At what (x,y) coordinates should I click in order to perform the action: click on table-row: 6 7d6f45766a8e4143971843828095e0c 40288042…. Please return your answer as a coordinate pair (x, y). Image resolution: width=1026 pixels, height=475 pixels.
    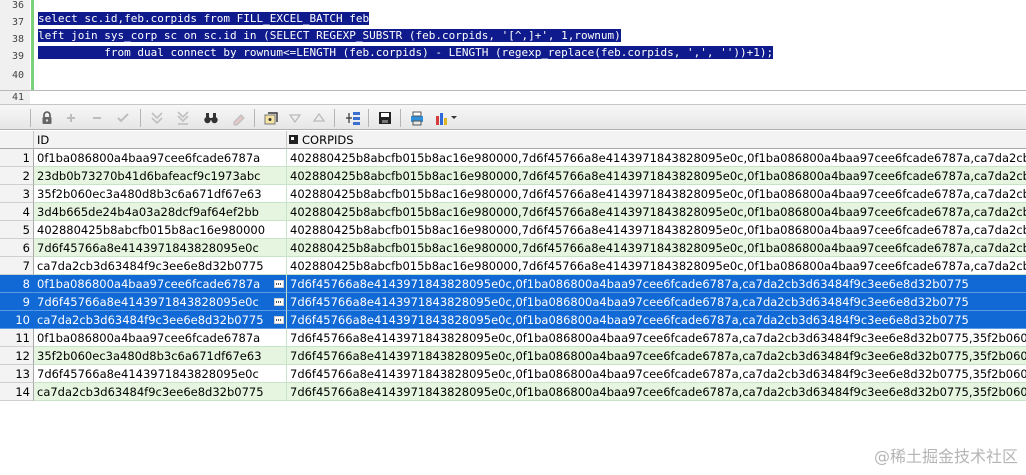
    Looking at the image, I should click on (513, 248).